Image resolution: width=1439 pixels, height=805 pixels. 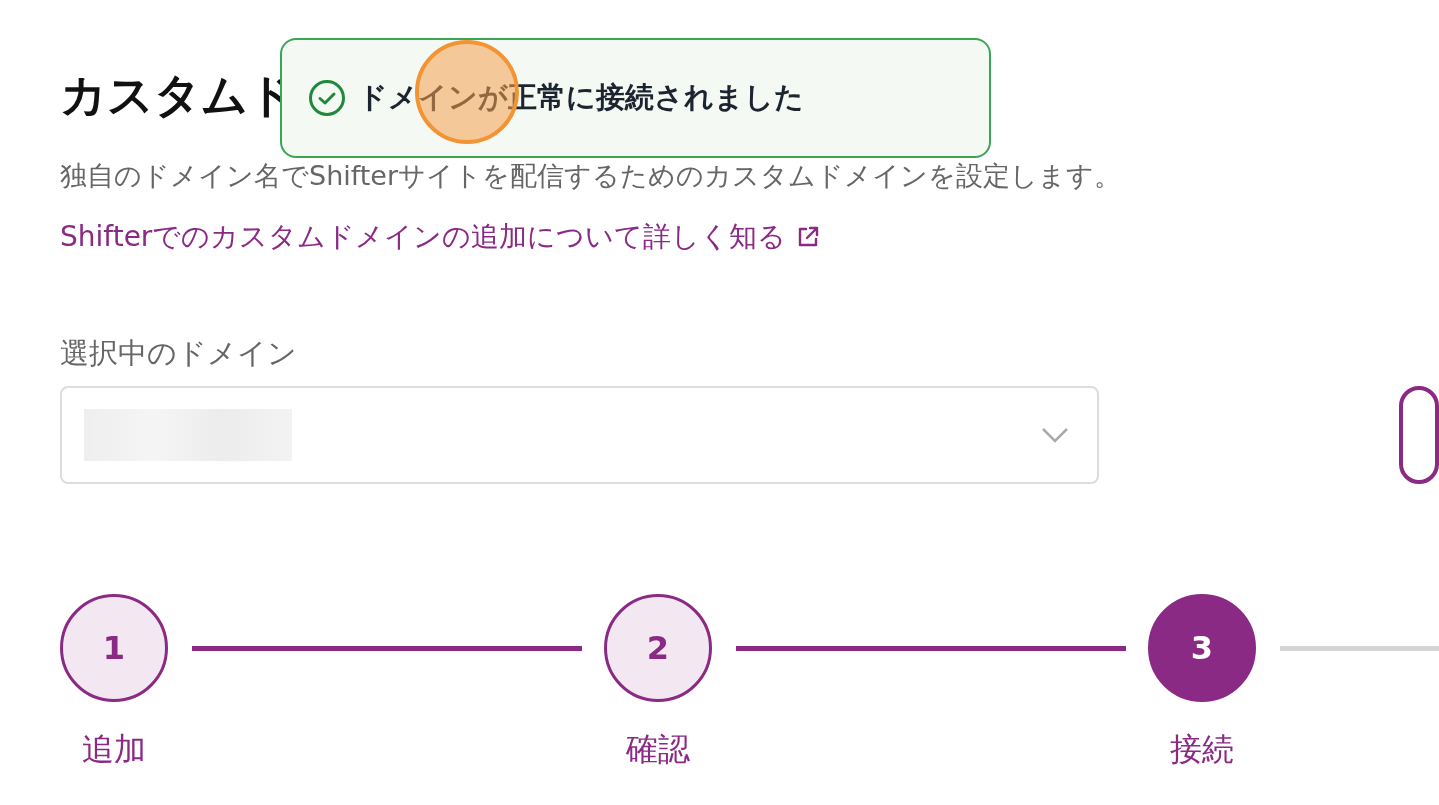 I want to click on step-circle: 1, so click(x=114, y=648).